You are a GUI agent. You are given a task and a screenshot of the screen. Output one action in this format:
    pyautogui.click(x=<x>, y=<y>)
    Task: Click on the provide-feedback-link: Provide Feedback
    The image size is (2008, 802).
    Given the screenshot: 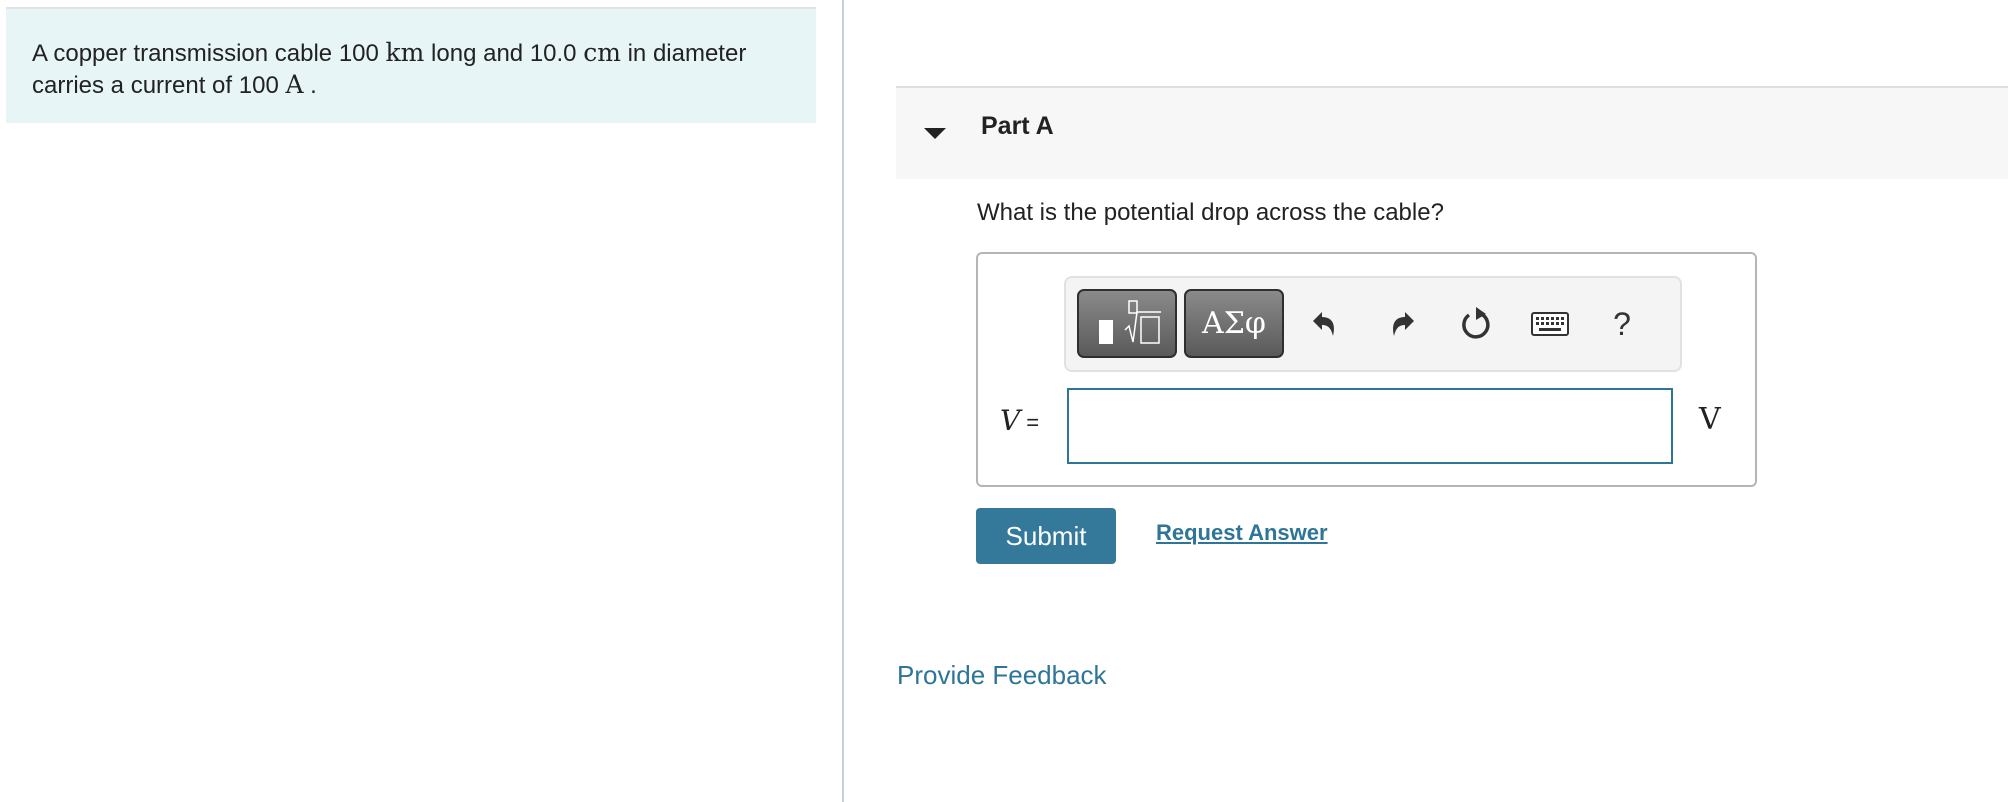 What is the action you would take?
    pyautogui.click(x=1002, y=675)
    